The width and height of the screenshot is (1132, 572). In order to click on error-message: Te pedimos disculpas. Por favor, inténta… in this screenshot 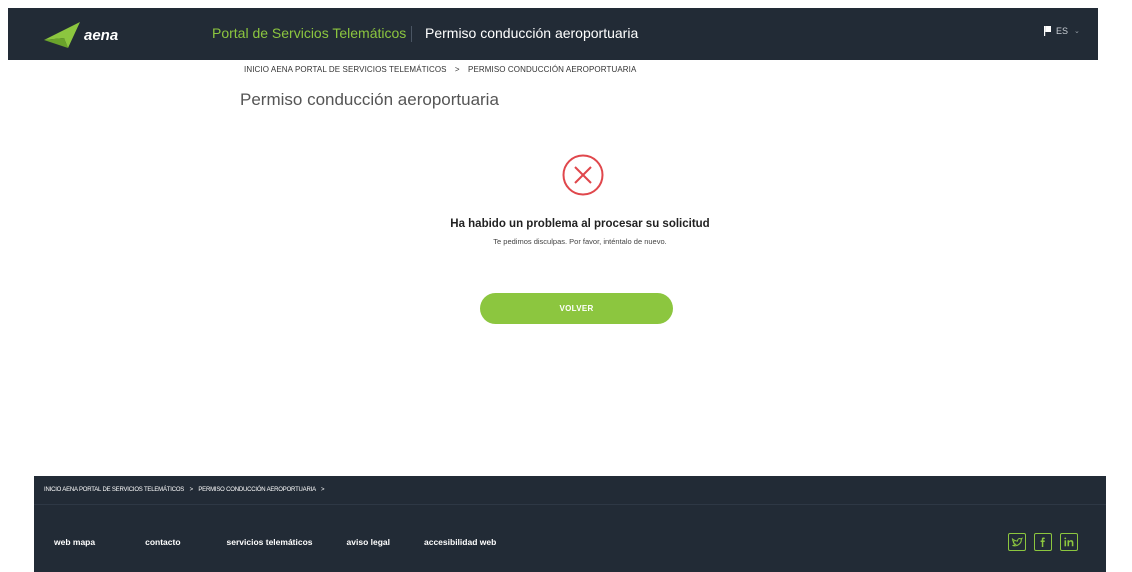, I will do `click(580, 241)`.